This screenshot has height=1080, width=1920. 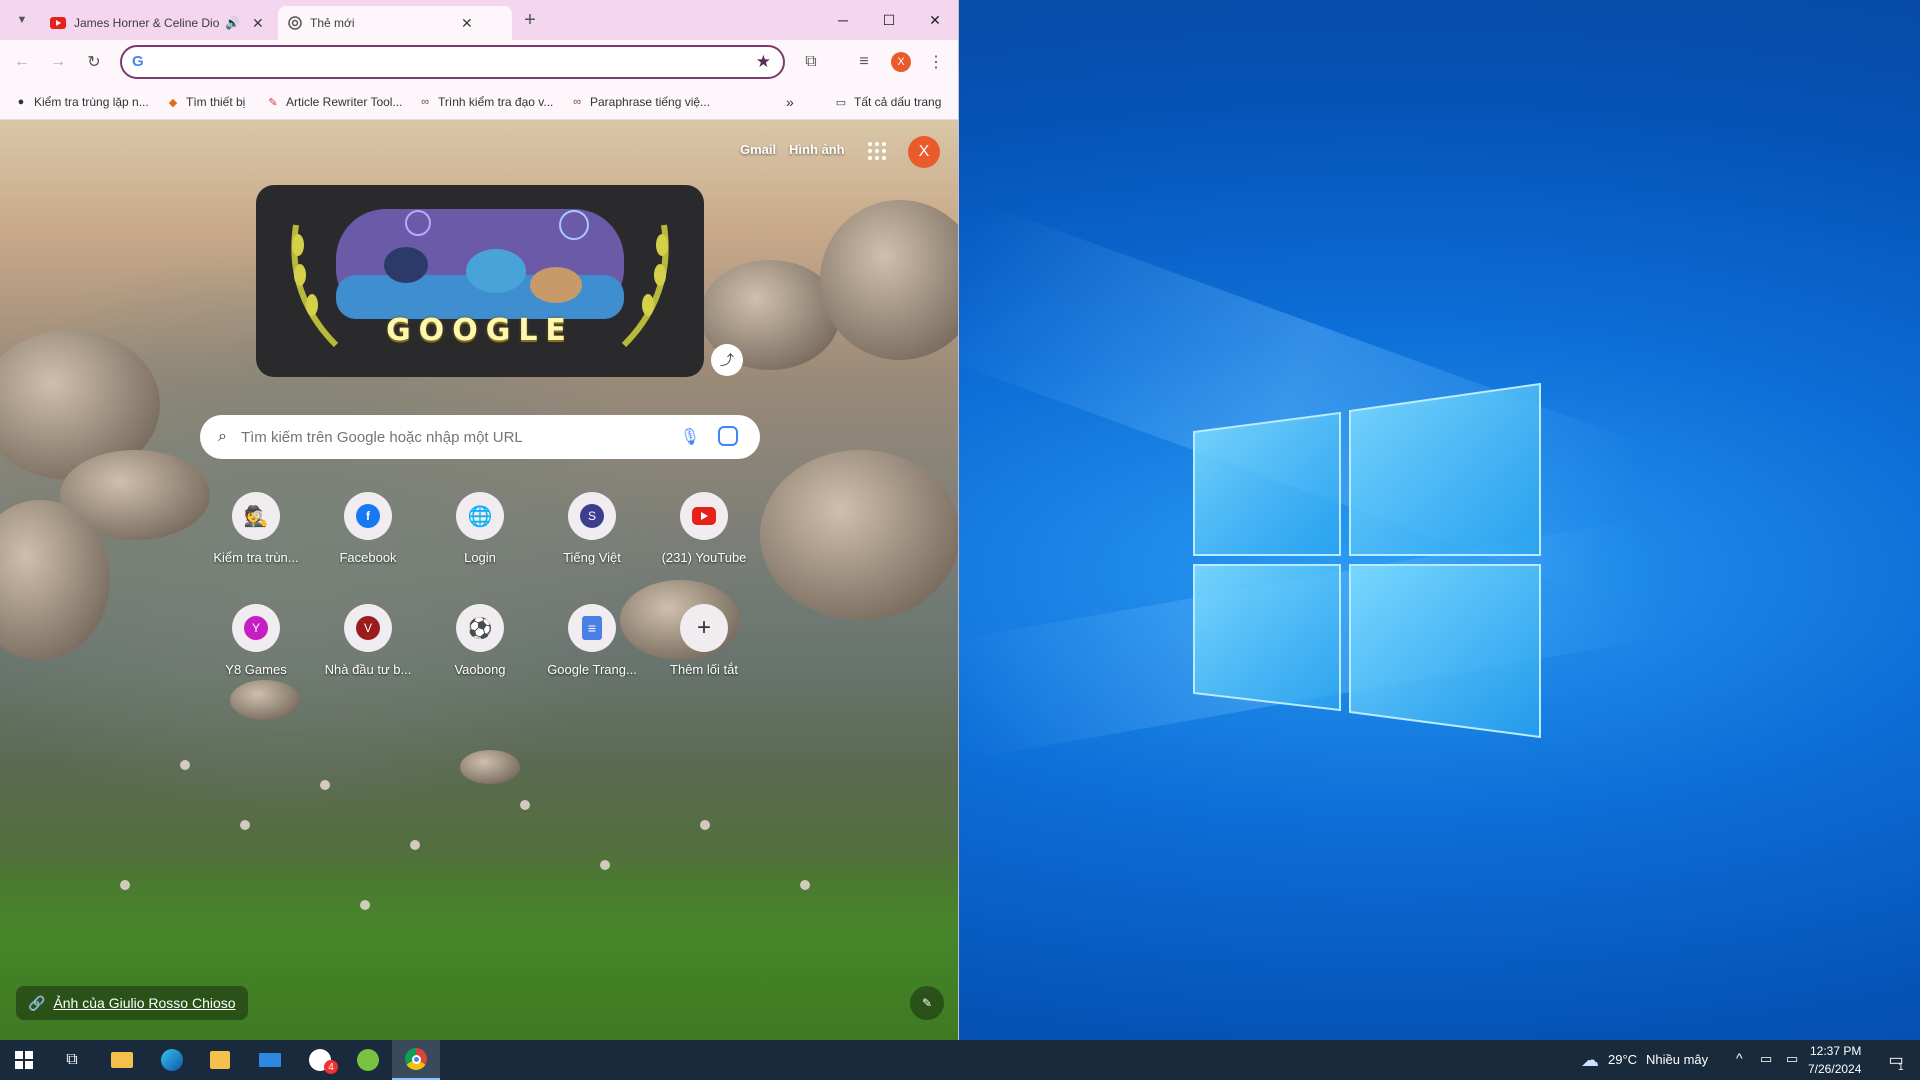 I want to click on all-bookmarks-button: ▭ Tất cả dấu trang, so click(x=888, y=102).